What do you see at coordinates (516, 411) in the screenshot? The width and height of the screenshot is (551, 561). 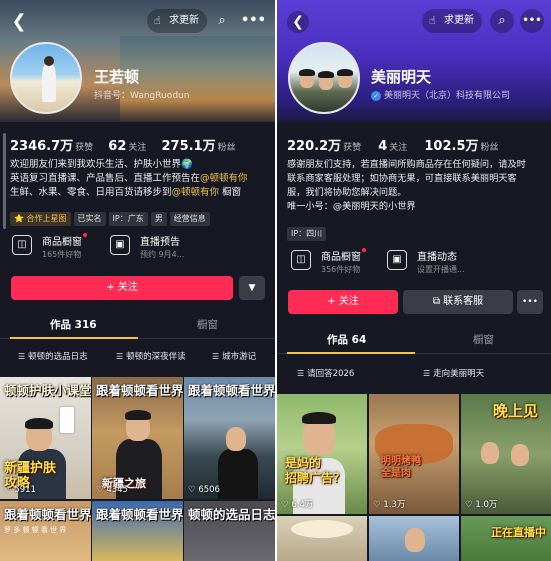 I see `video-caption: 晚上见` at bounding box center [516, 411].